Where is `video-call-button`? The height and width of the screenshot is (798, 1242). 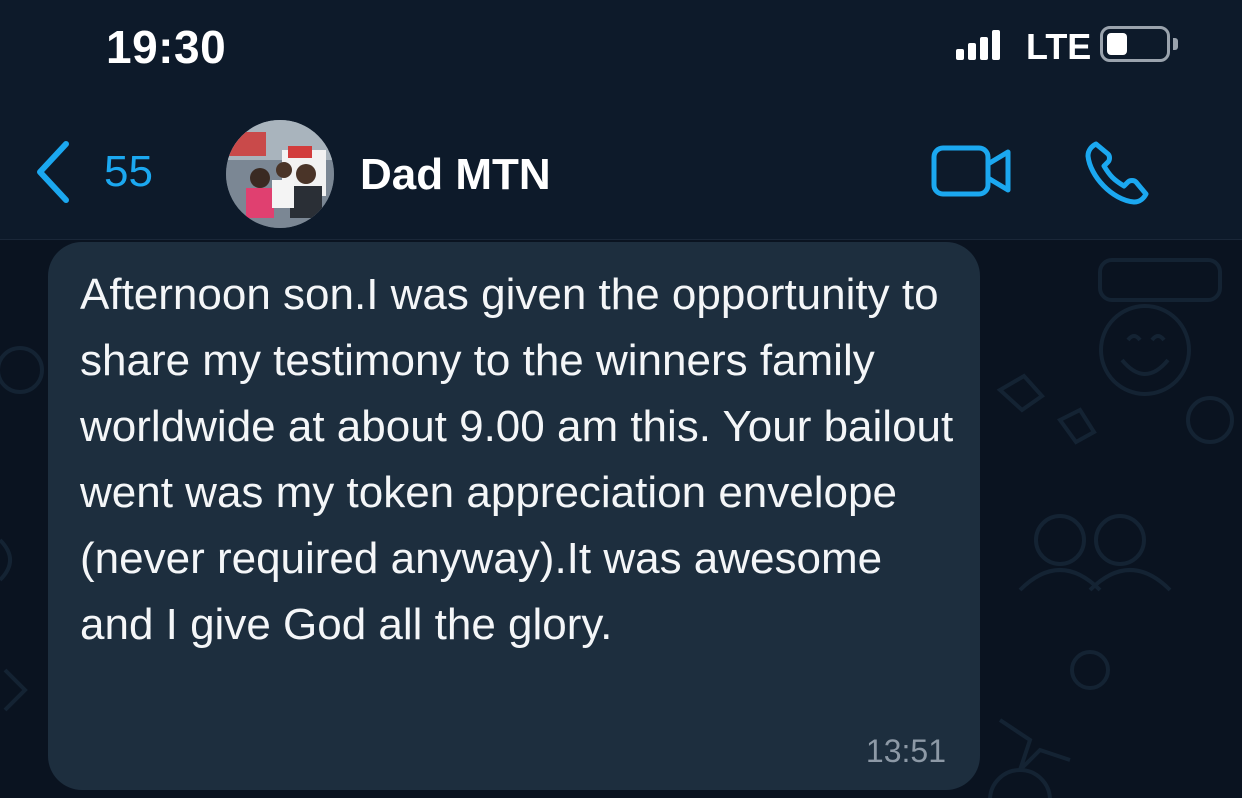 video-call-button is located at coordinates (972, 172).